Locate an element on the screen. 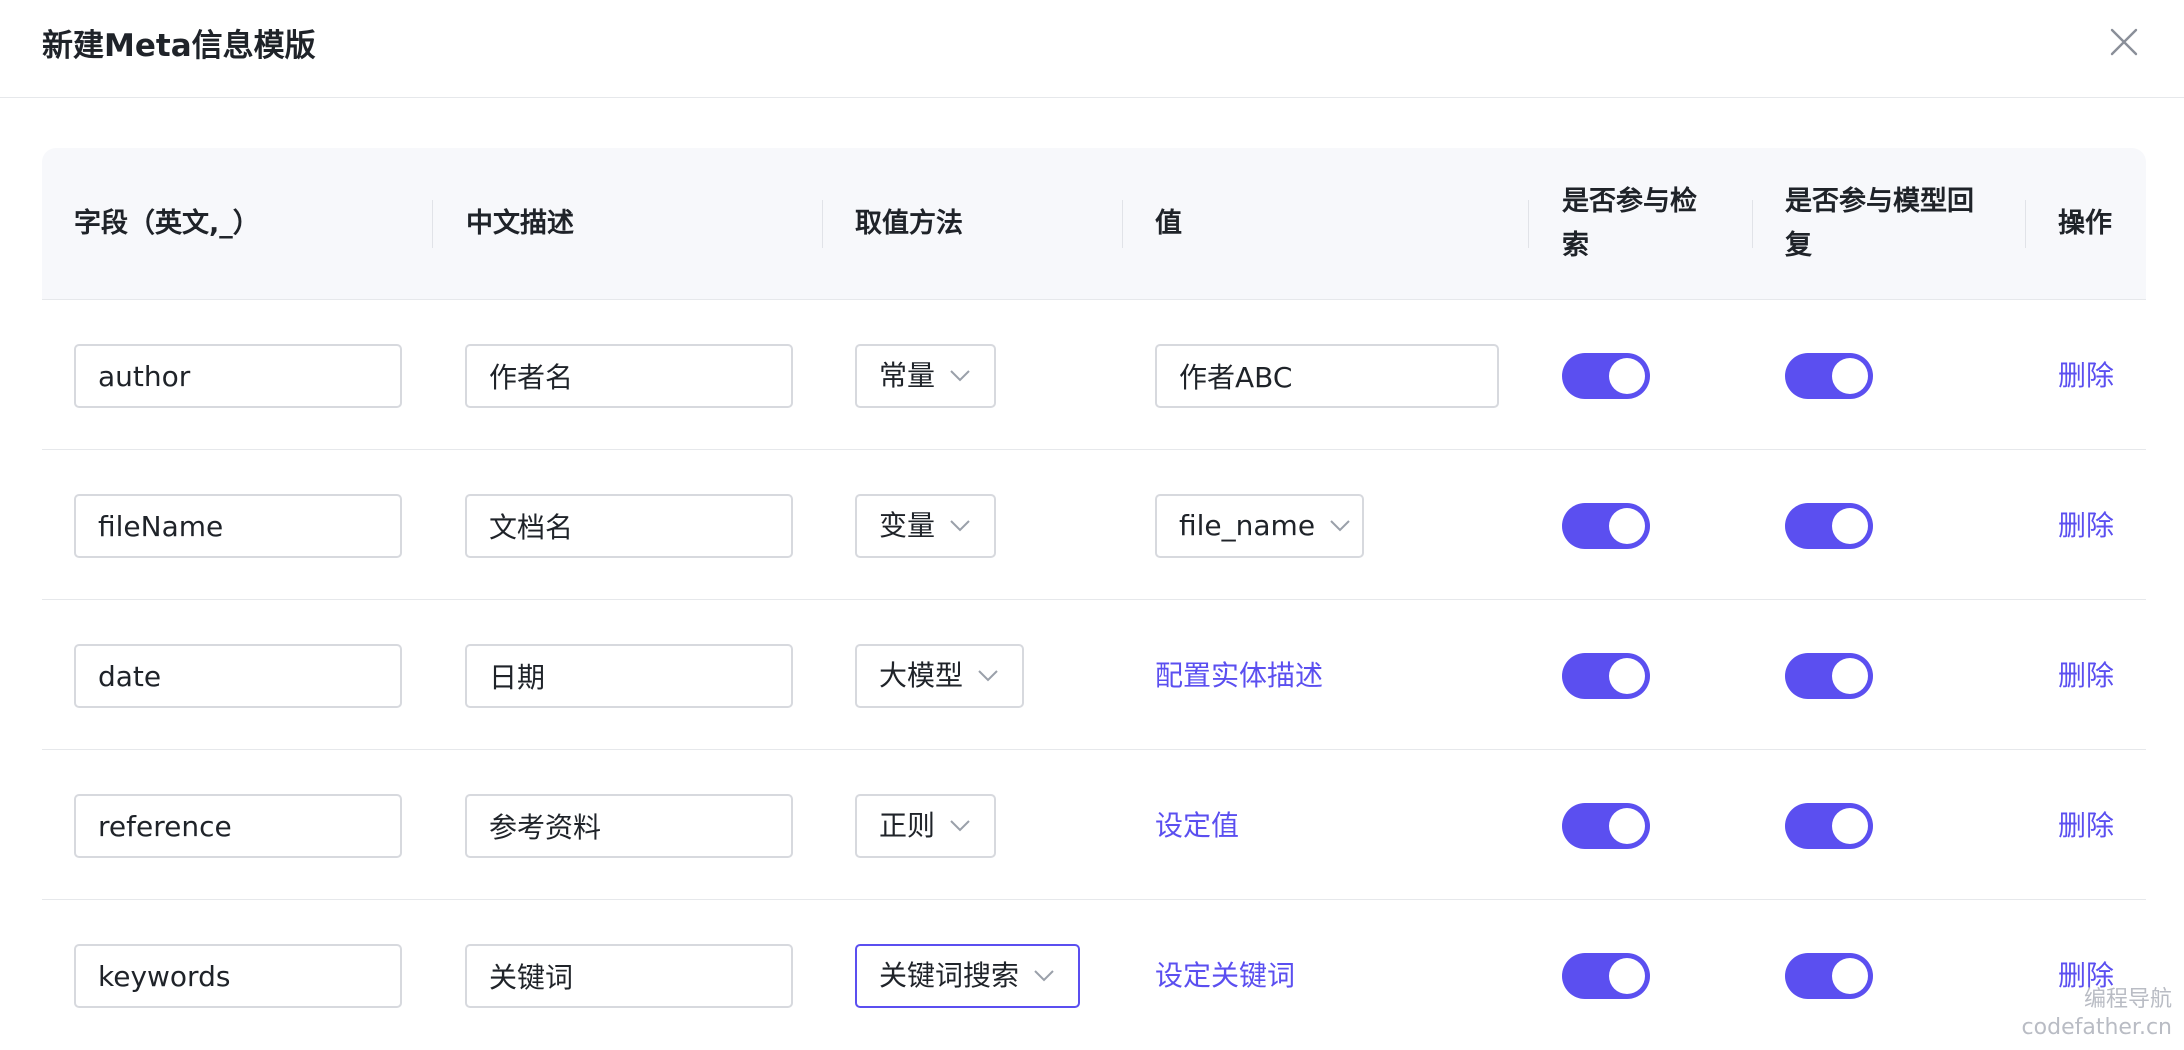 The height and width of the screenshot is (1050, 2184). close-icon is located at coordinates (2124, 42).